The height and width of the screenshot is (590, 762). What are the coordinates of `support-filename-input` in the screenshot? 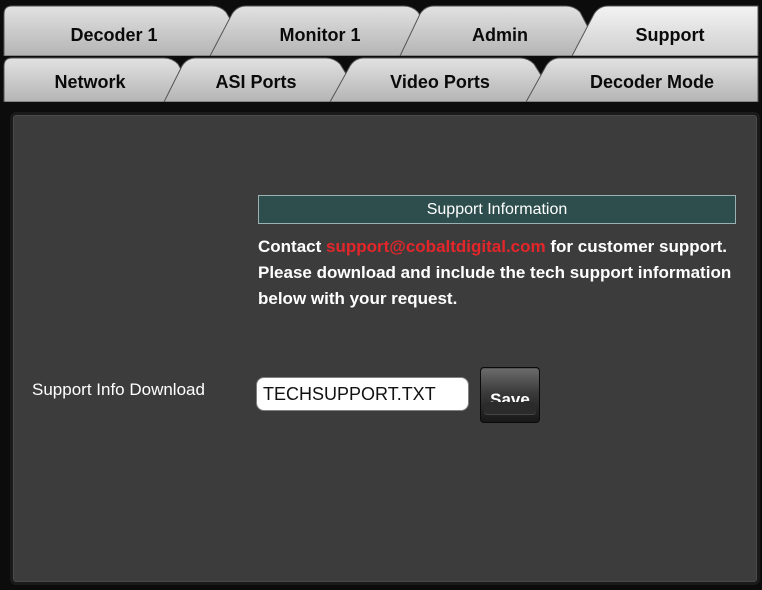 It's located at (362, 394).